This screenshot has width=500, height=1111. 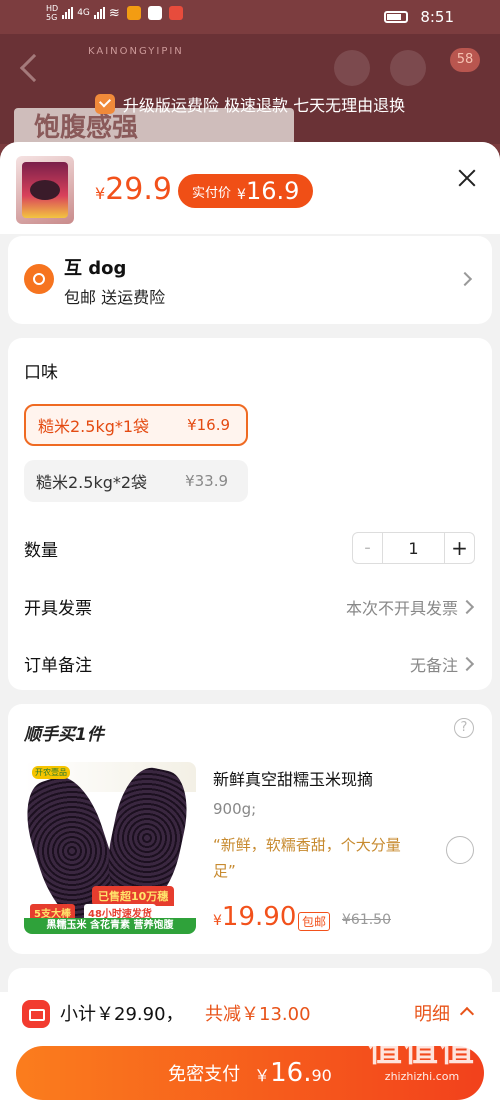 What do you see at coordinates (460, 850) in the screenshot?
I see `upsell-select-radio` at bounding box center [460, 850].